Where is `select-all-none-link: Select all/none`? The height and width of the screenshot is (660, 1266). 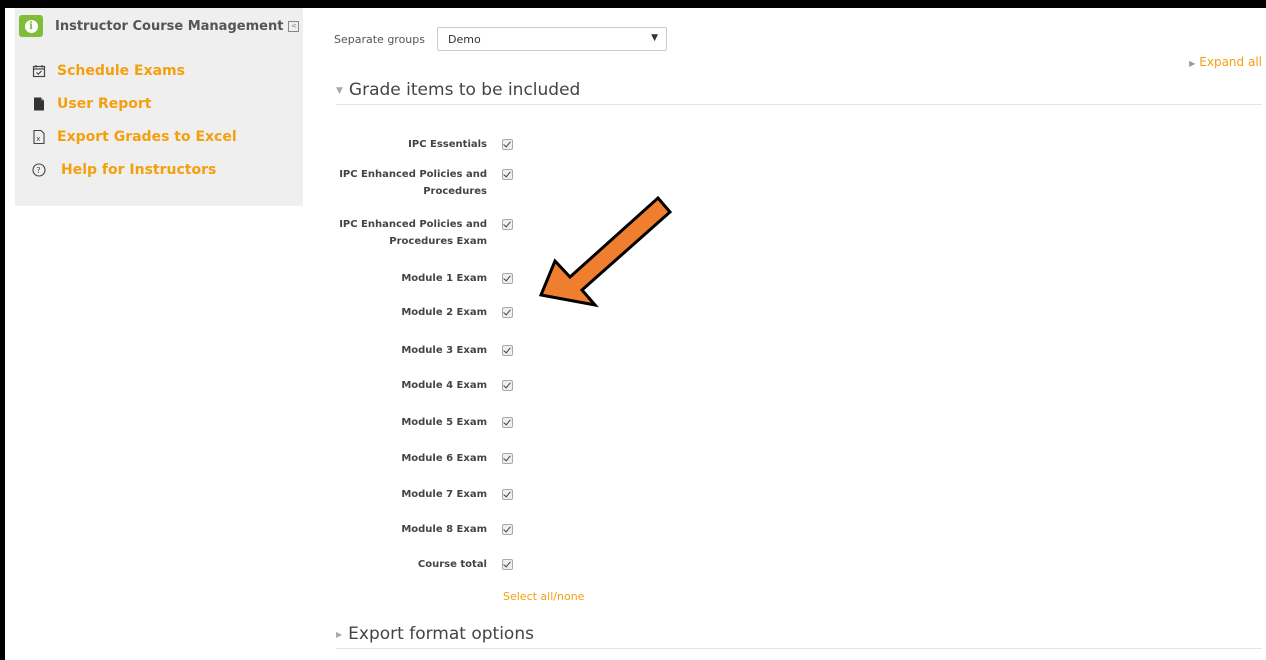
select-all-none-link: Select all/none is located at coordinates (543, 596).